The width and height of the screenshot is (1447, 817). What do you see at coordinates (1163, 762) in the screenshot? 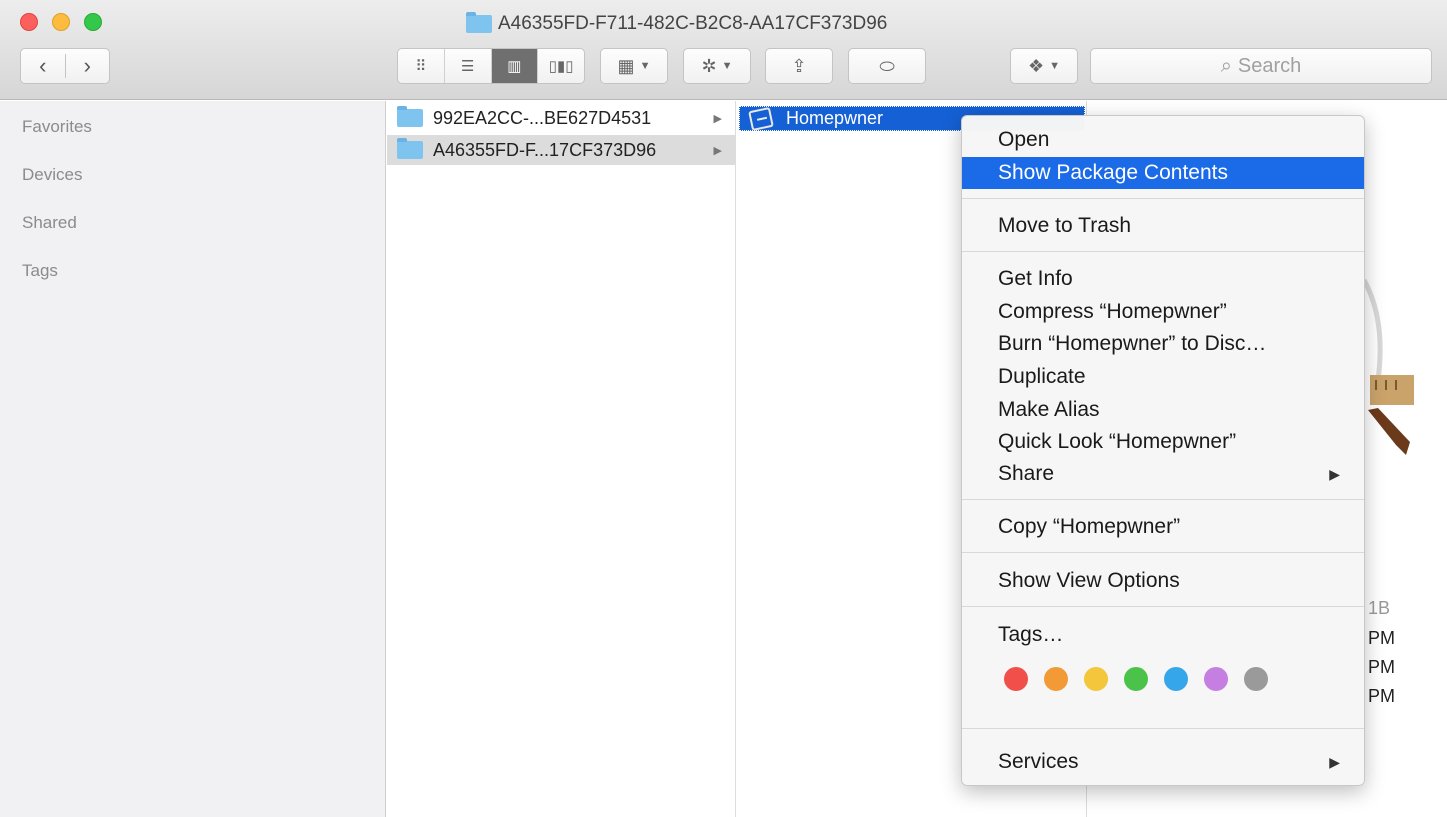
I see `menu-item-services: Services ▶` at bounding box center [1163, 762].